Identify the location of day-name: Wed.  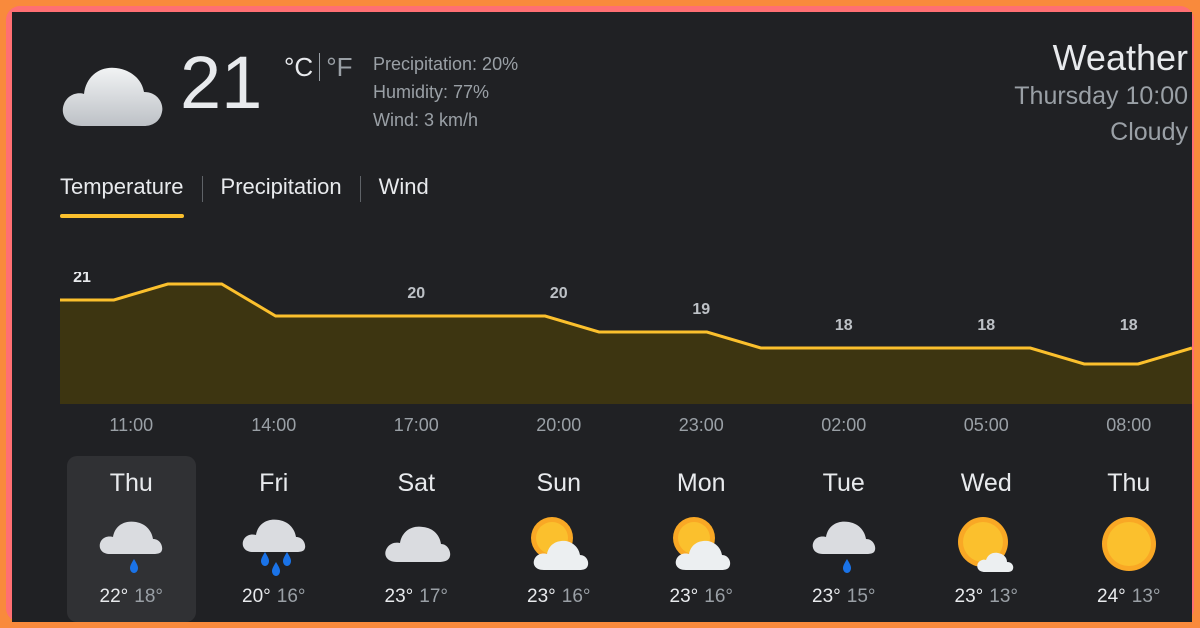
(986, 483).